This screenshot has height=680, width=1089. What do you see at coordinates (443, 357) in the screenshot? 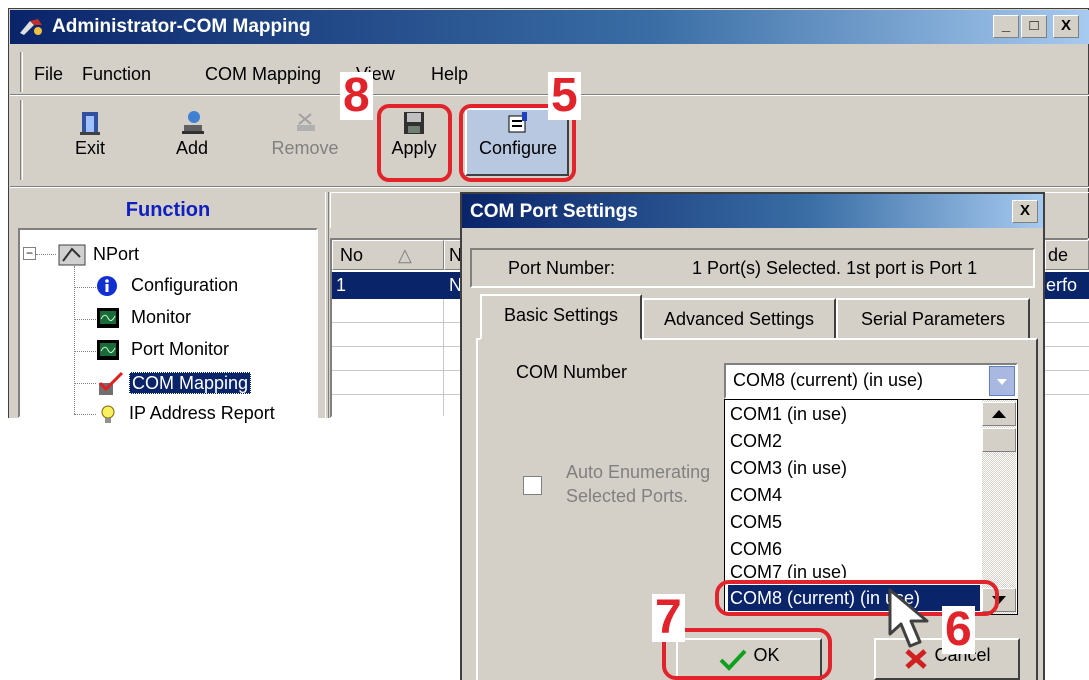
I see `table-grid-line` at bounding box center [443, 357].